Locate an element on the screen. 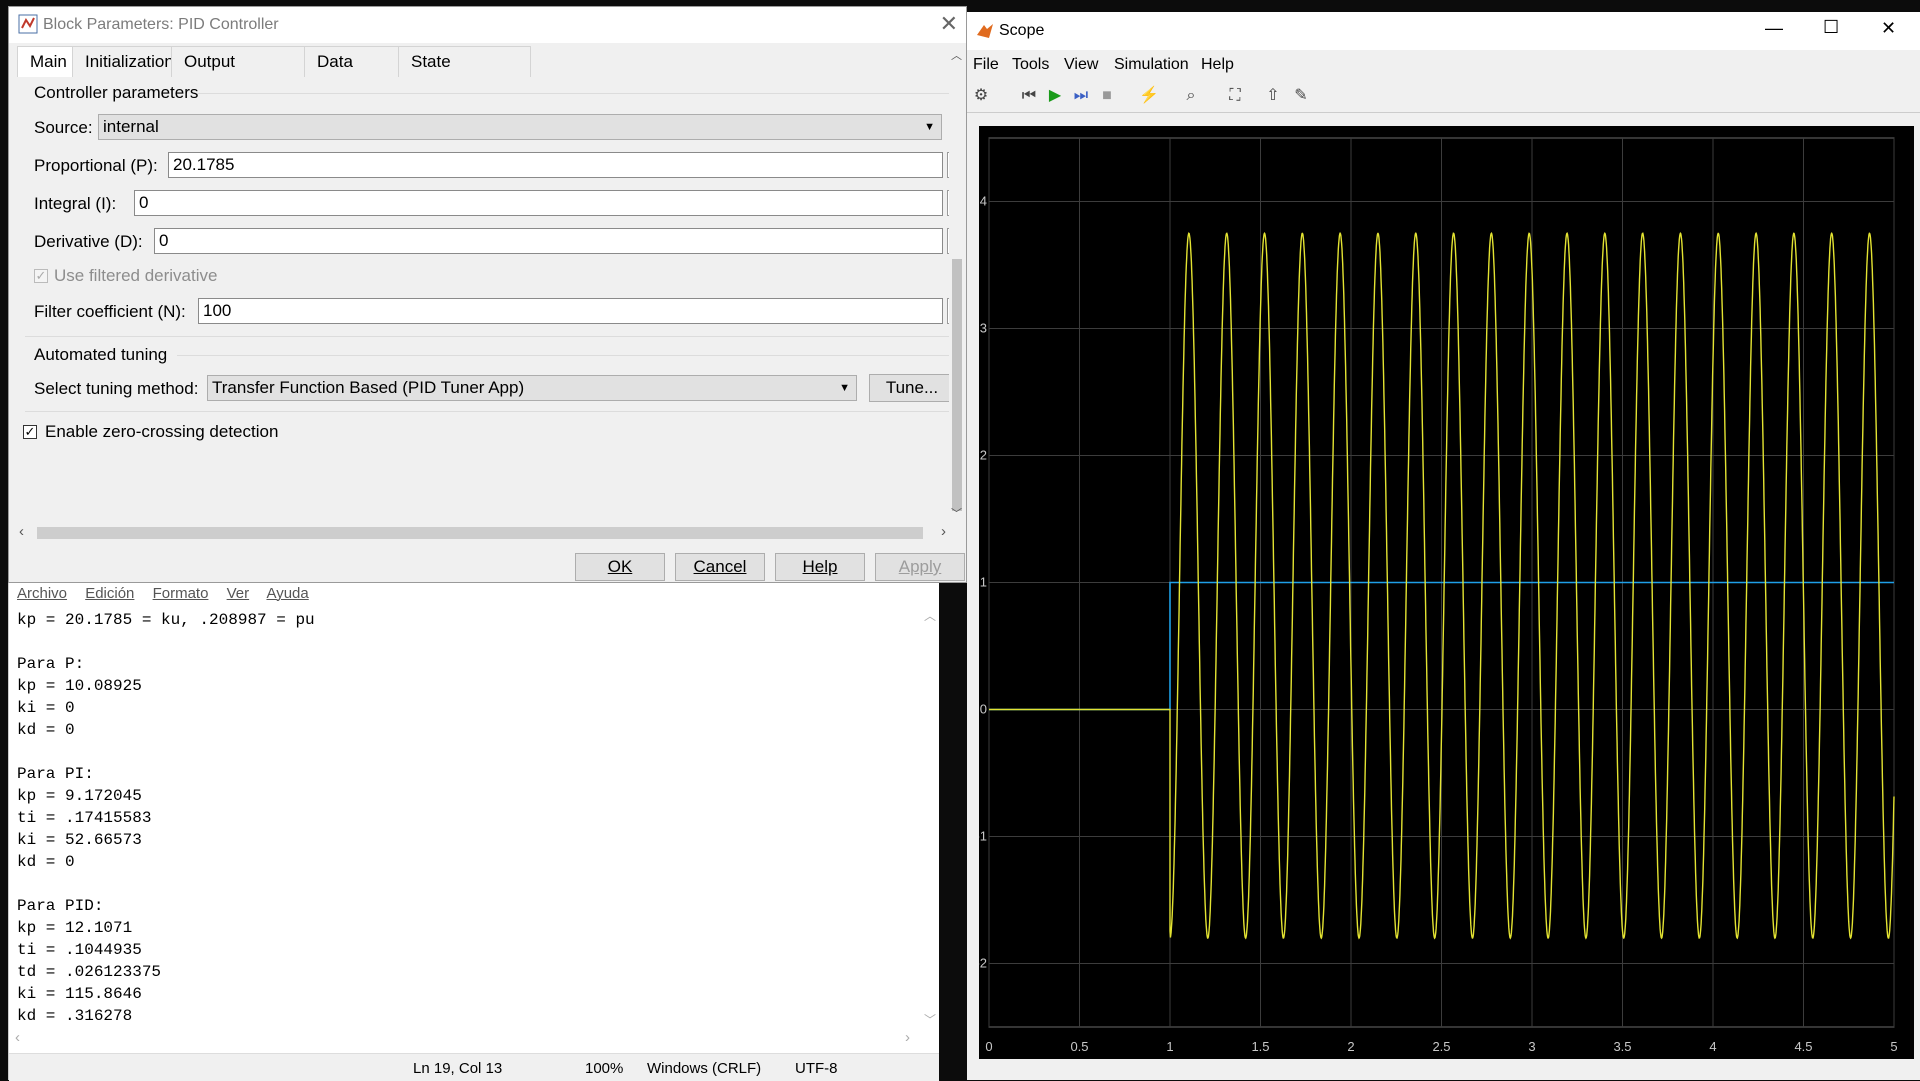 This screenshot has width=1920, height=1081. horizontal-scrollbar: ‹ › is located at coordinates (487, 533).